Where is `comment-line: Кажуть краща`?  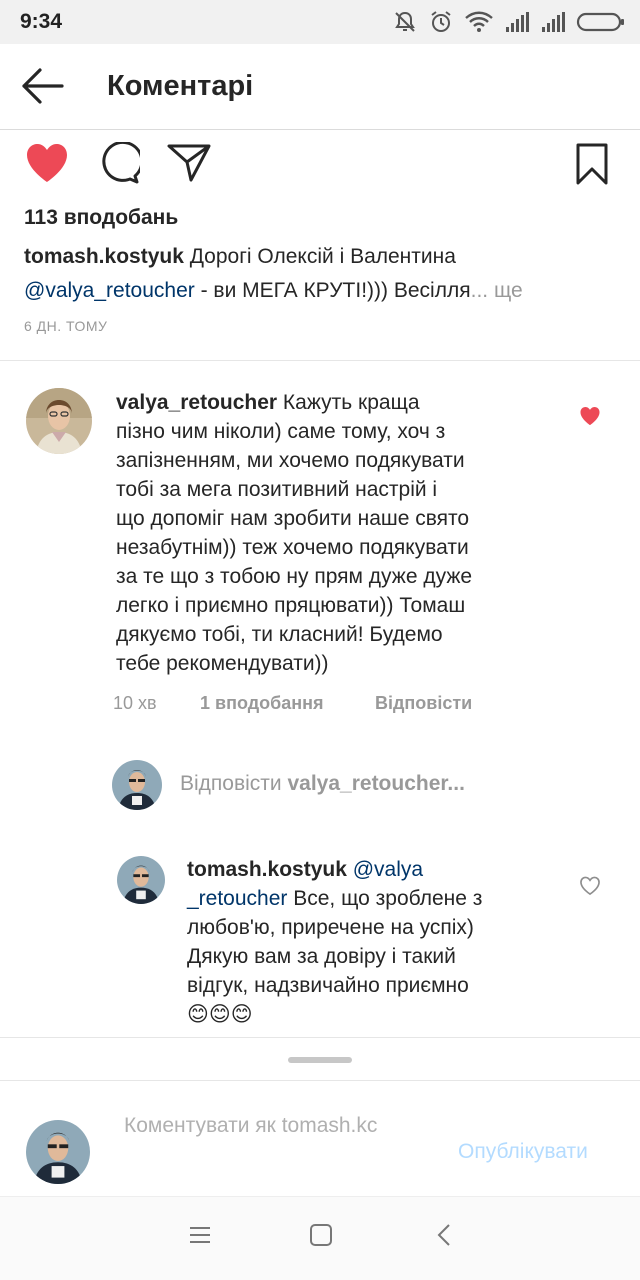
comment-line: Кажуть краща is located at coordinates (348, 402).